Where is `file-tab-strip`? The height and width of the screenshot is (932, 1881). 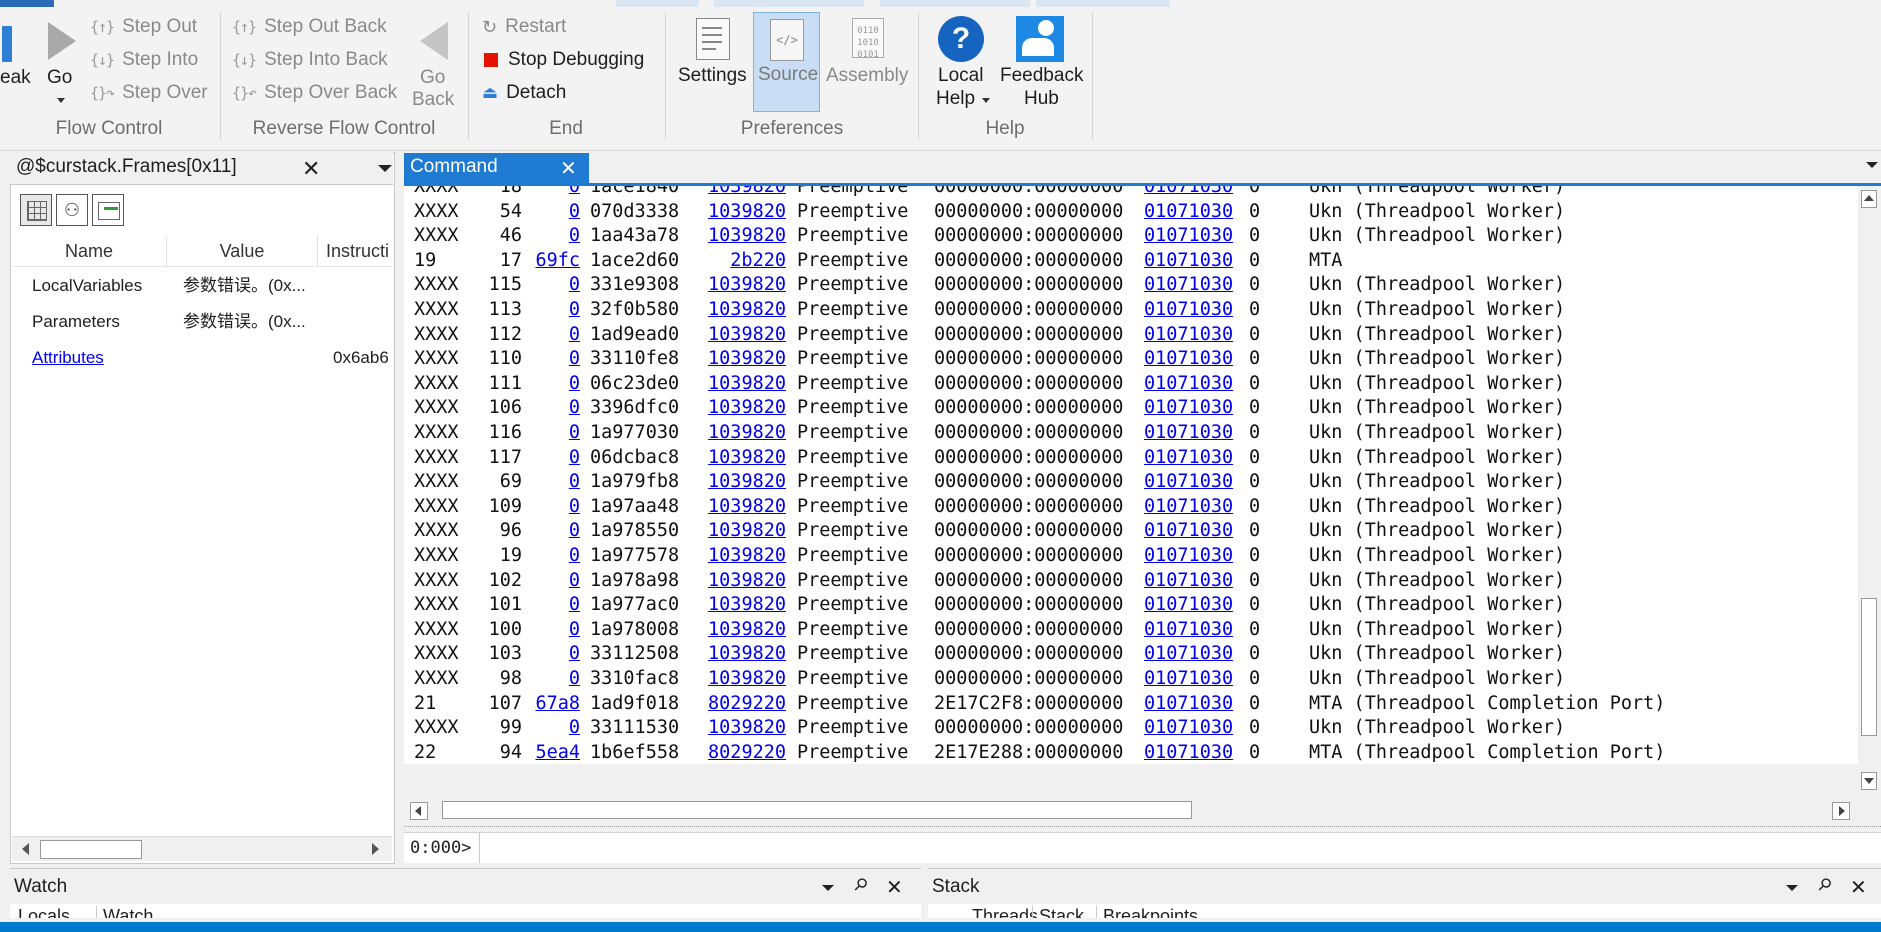
file-tab-strip is located at coordinates (27, 3).